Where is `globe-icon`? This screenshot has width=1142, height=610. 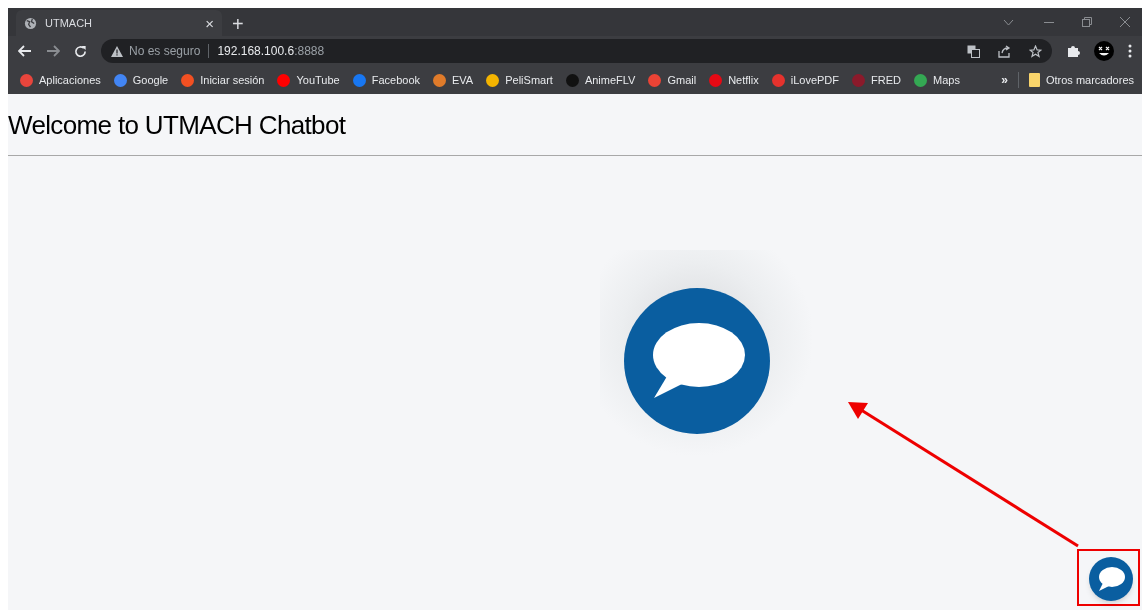
globe-icon is located at coordinates (30, 23).